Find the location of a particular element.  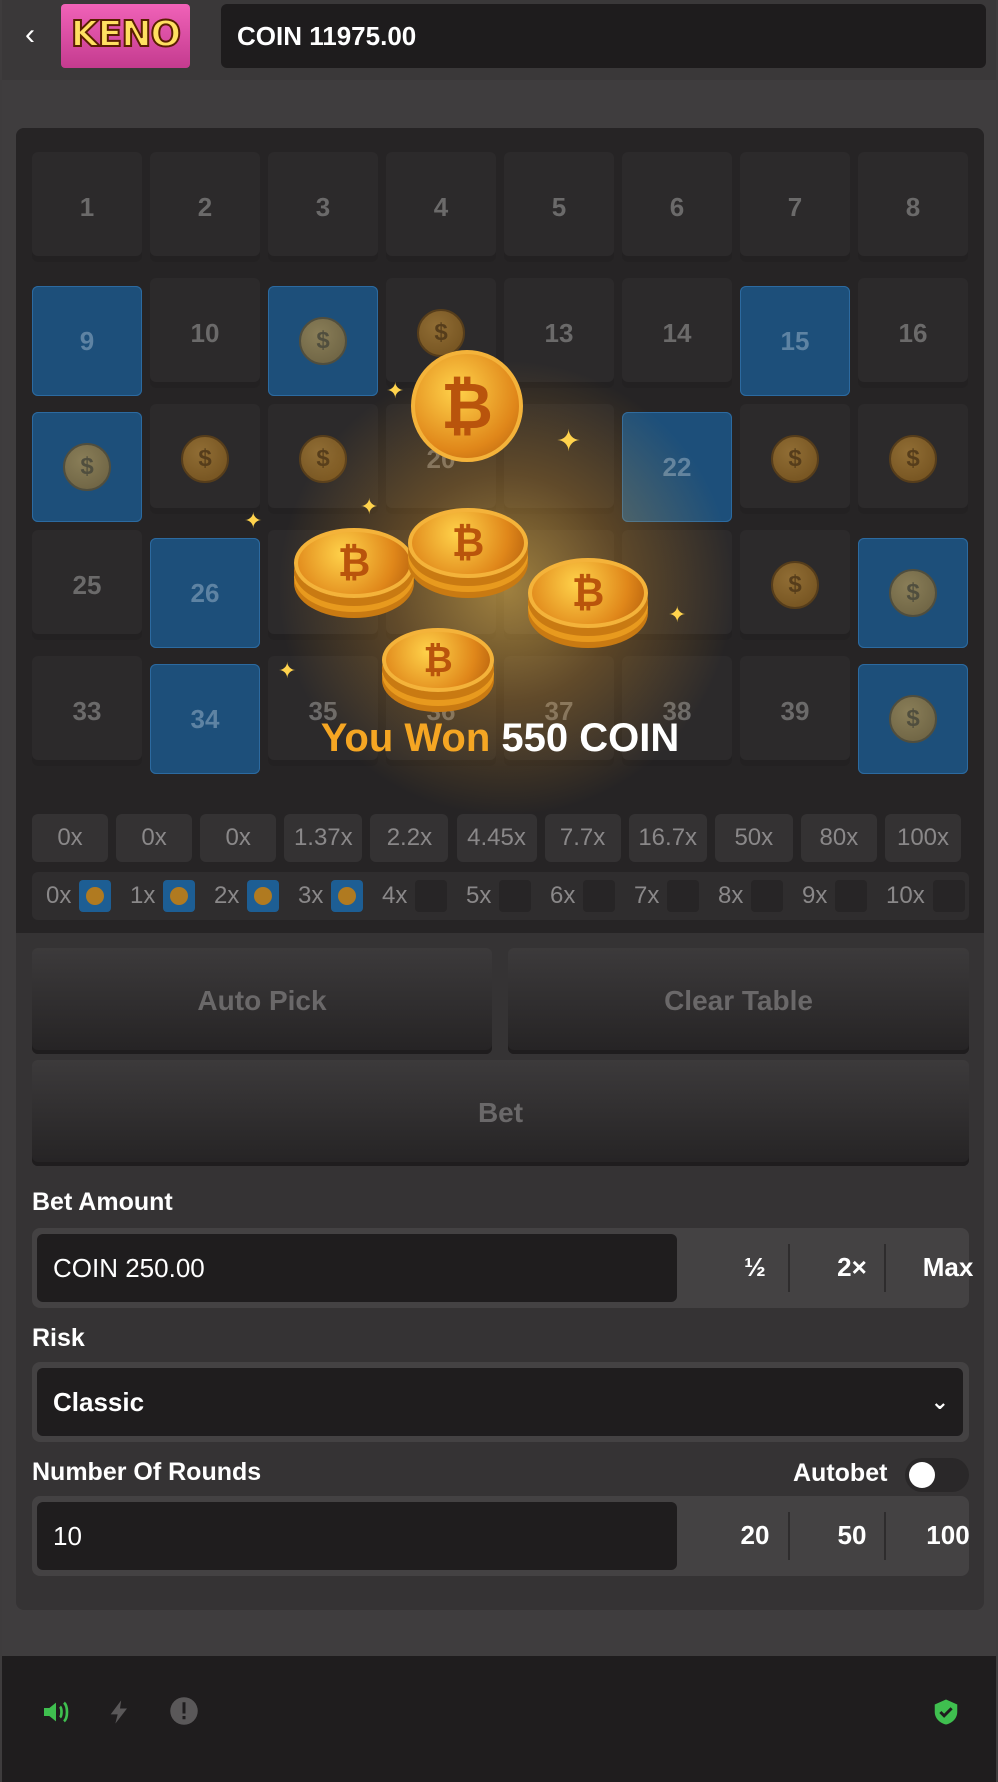

keno-tile: 2 is located at coordinates (205, 207).